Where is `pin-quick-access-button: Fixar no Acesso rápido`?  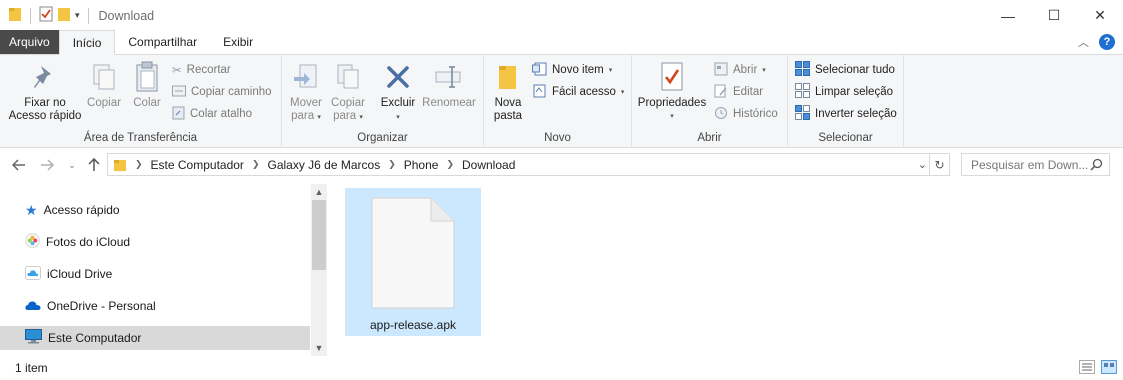
pin-quick-access-button: Fixar no Acesso rápido is located at coordinates (45, 91).